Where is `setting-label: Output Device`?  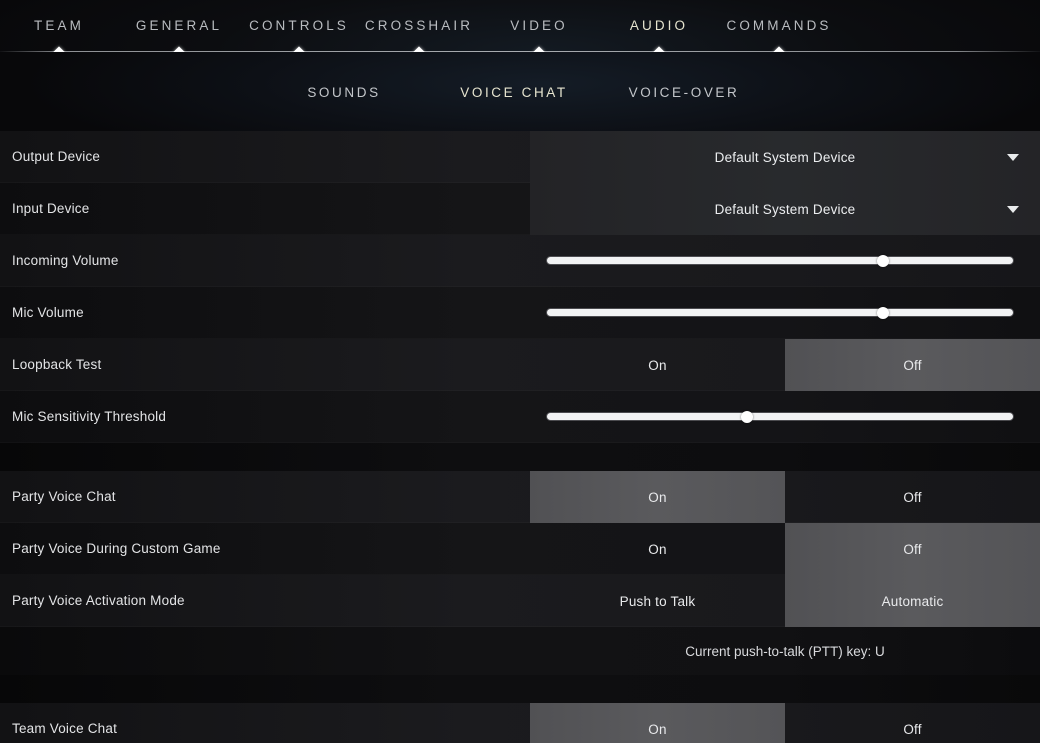 setting-label: Output Device is located at coordinates (56, 156).